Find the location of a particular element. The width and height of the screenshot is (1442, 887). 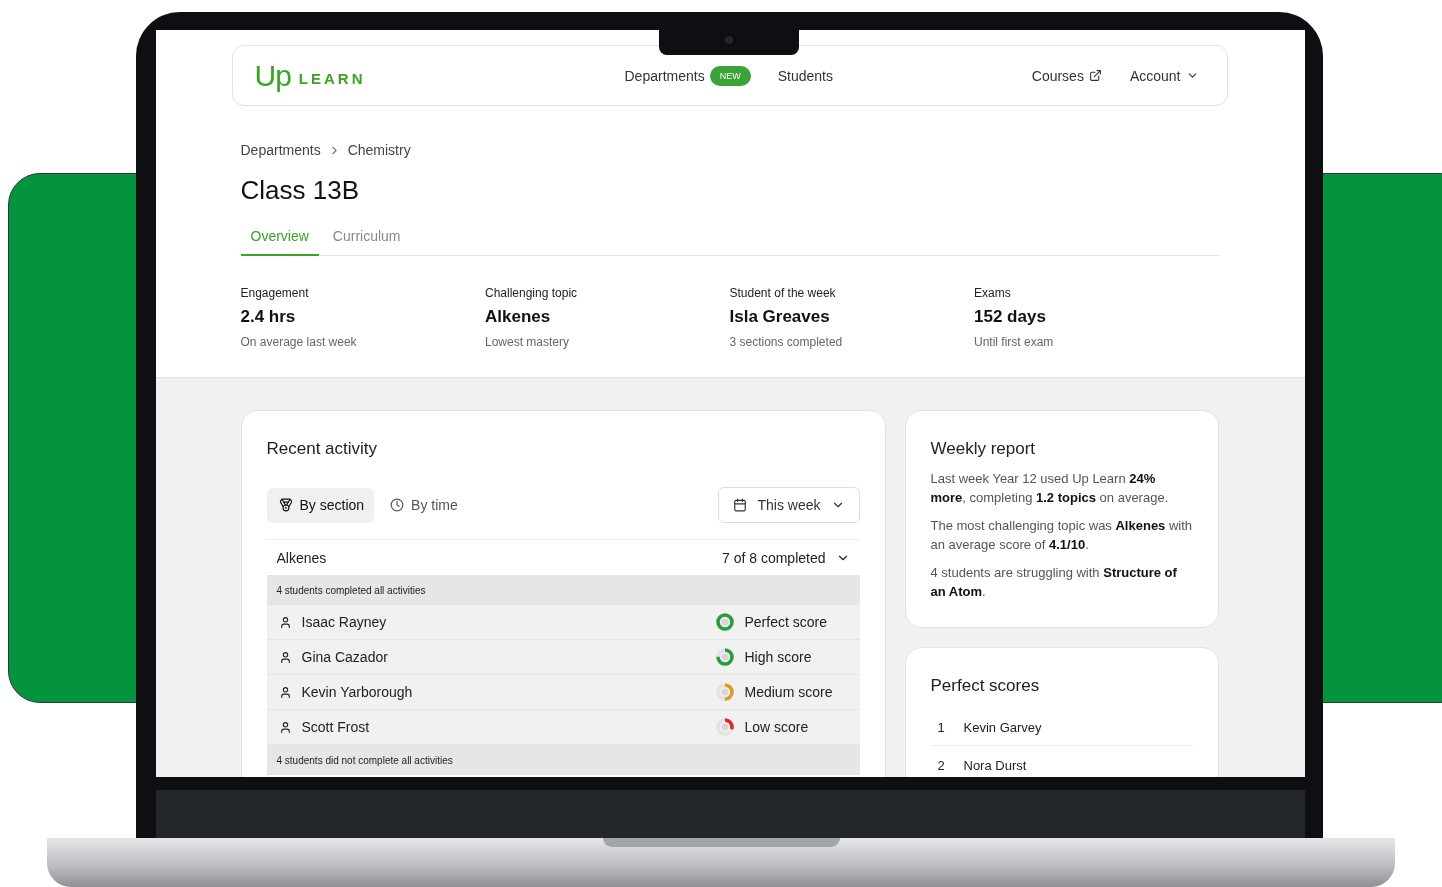

stat-note: On average last week is located at coordinates (299, 342).